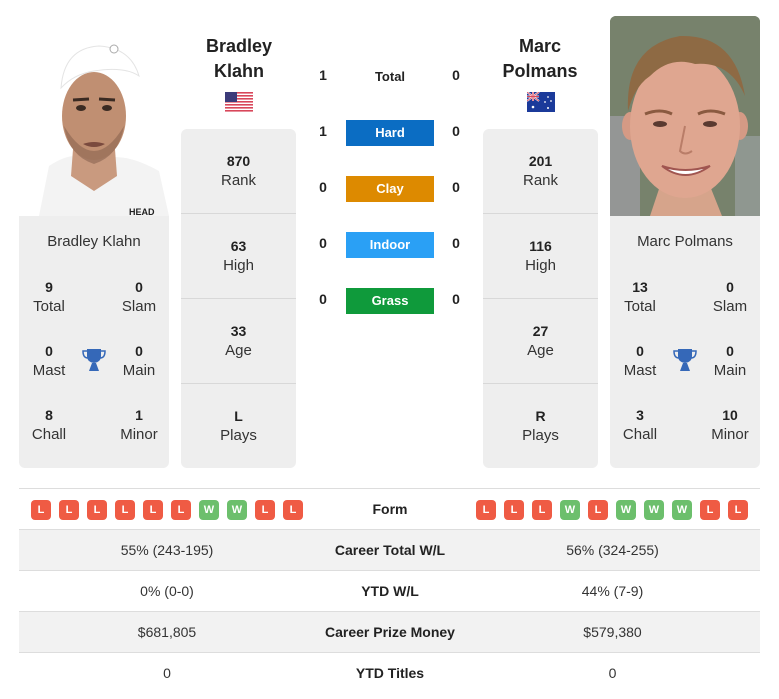 Image resolution: width=779 pixels, height=699 pixels. I want to click on player1-plays: L Plays, so click(238, 425).